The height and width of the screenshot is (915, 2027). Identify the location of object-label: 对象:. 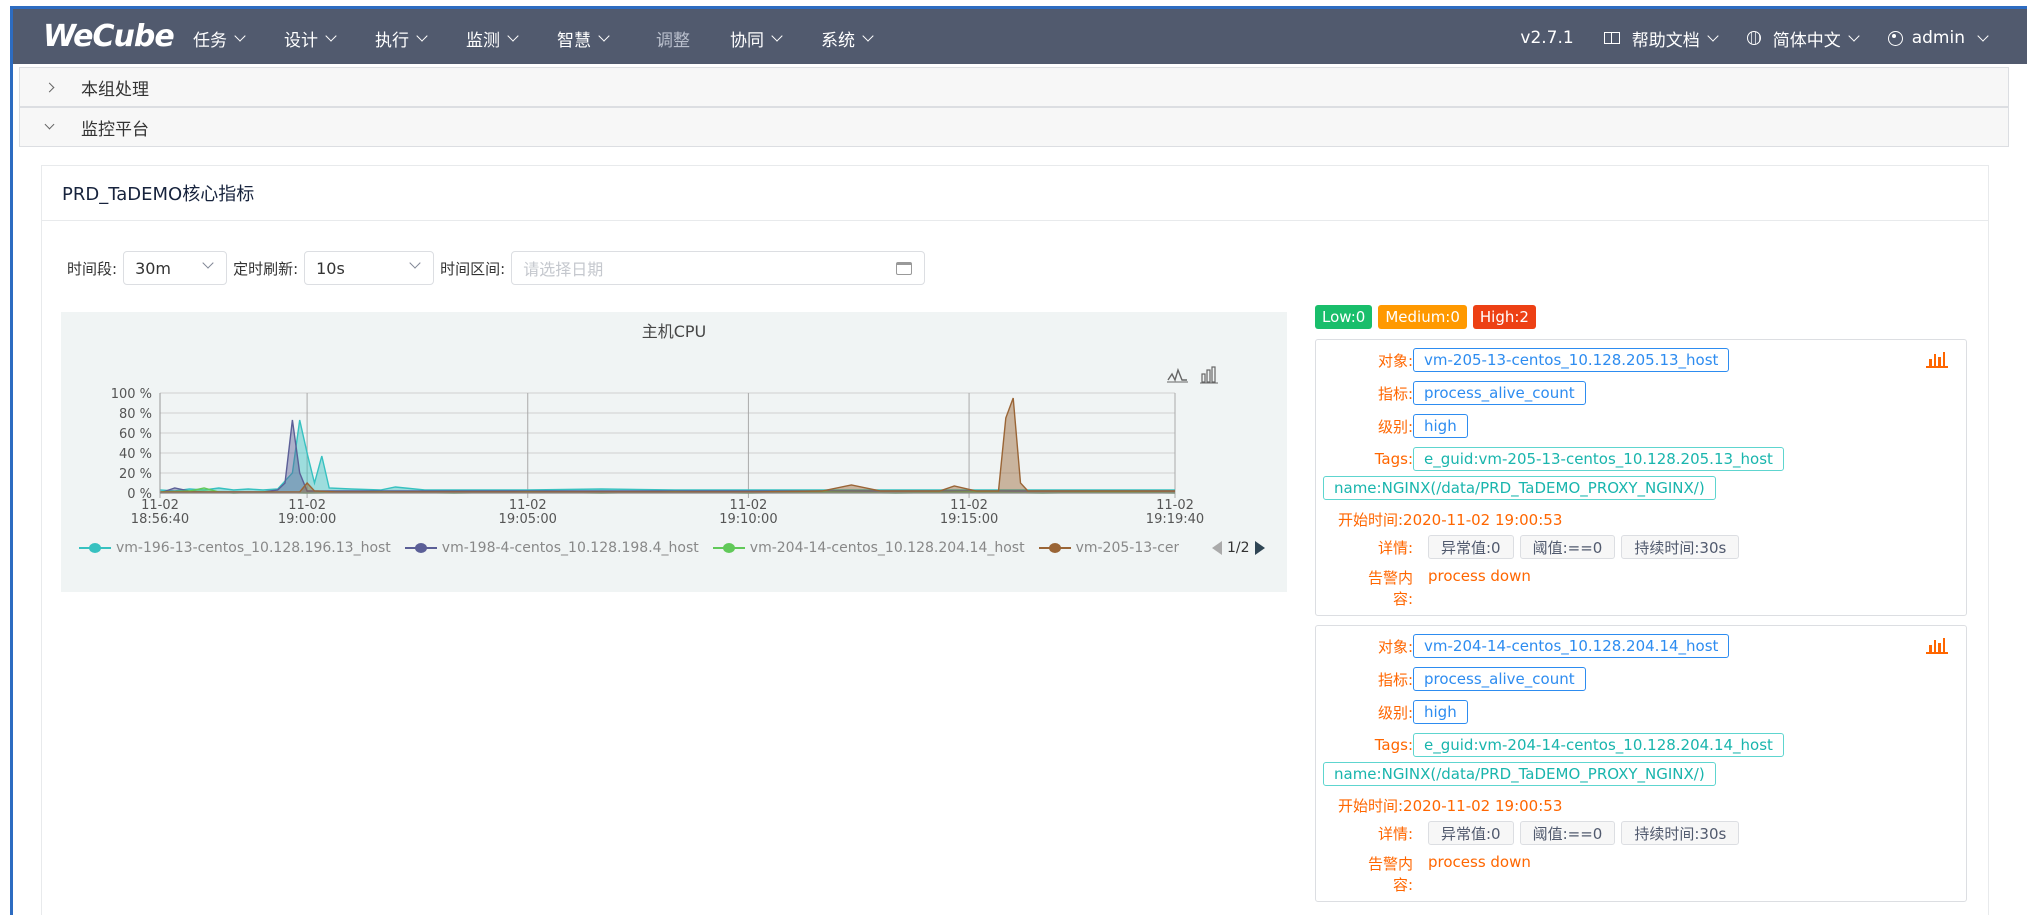
(1395, 646).